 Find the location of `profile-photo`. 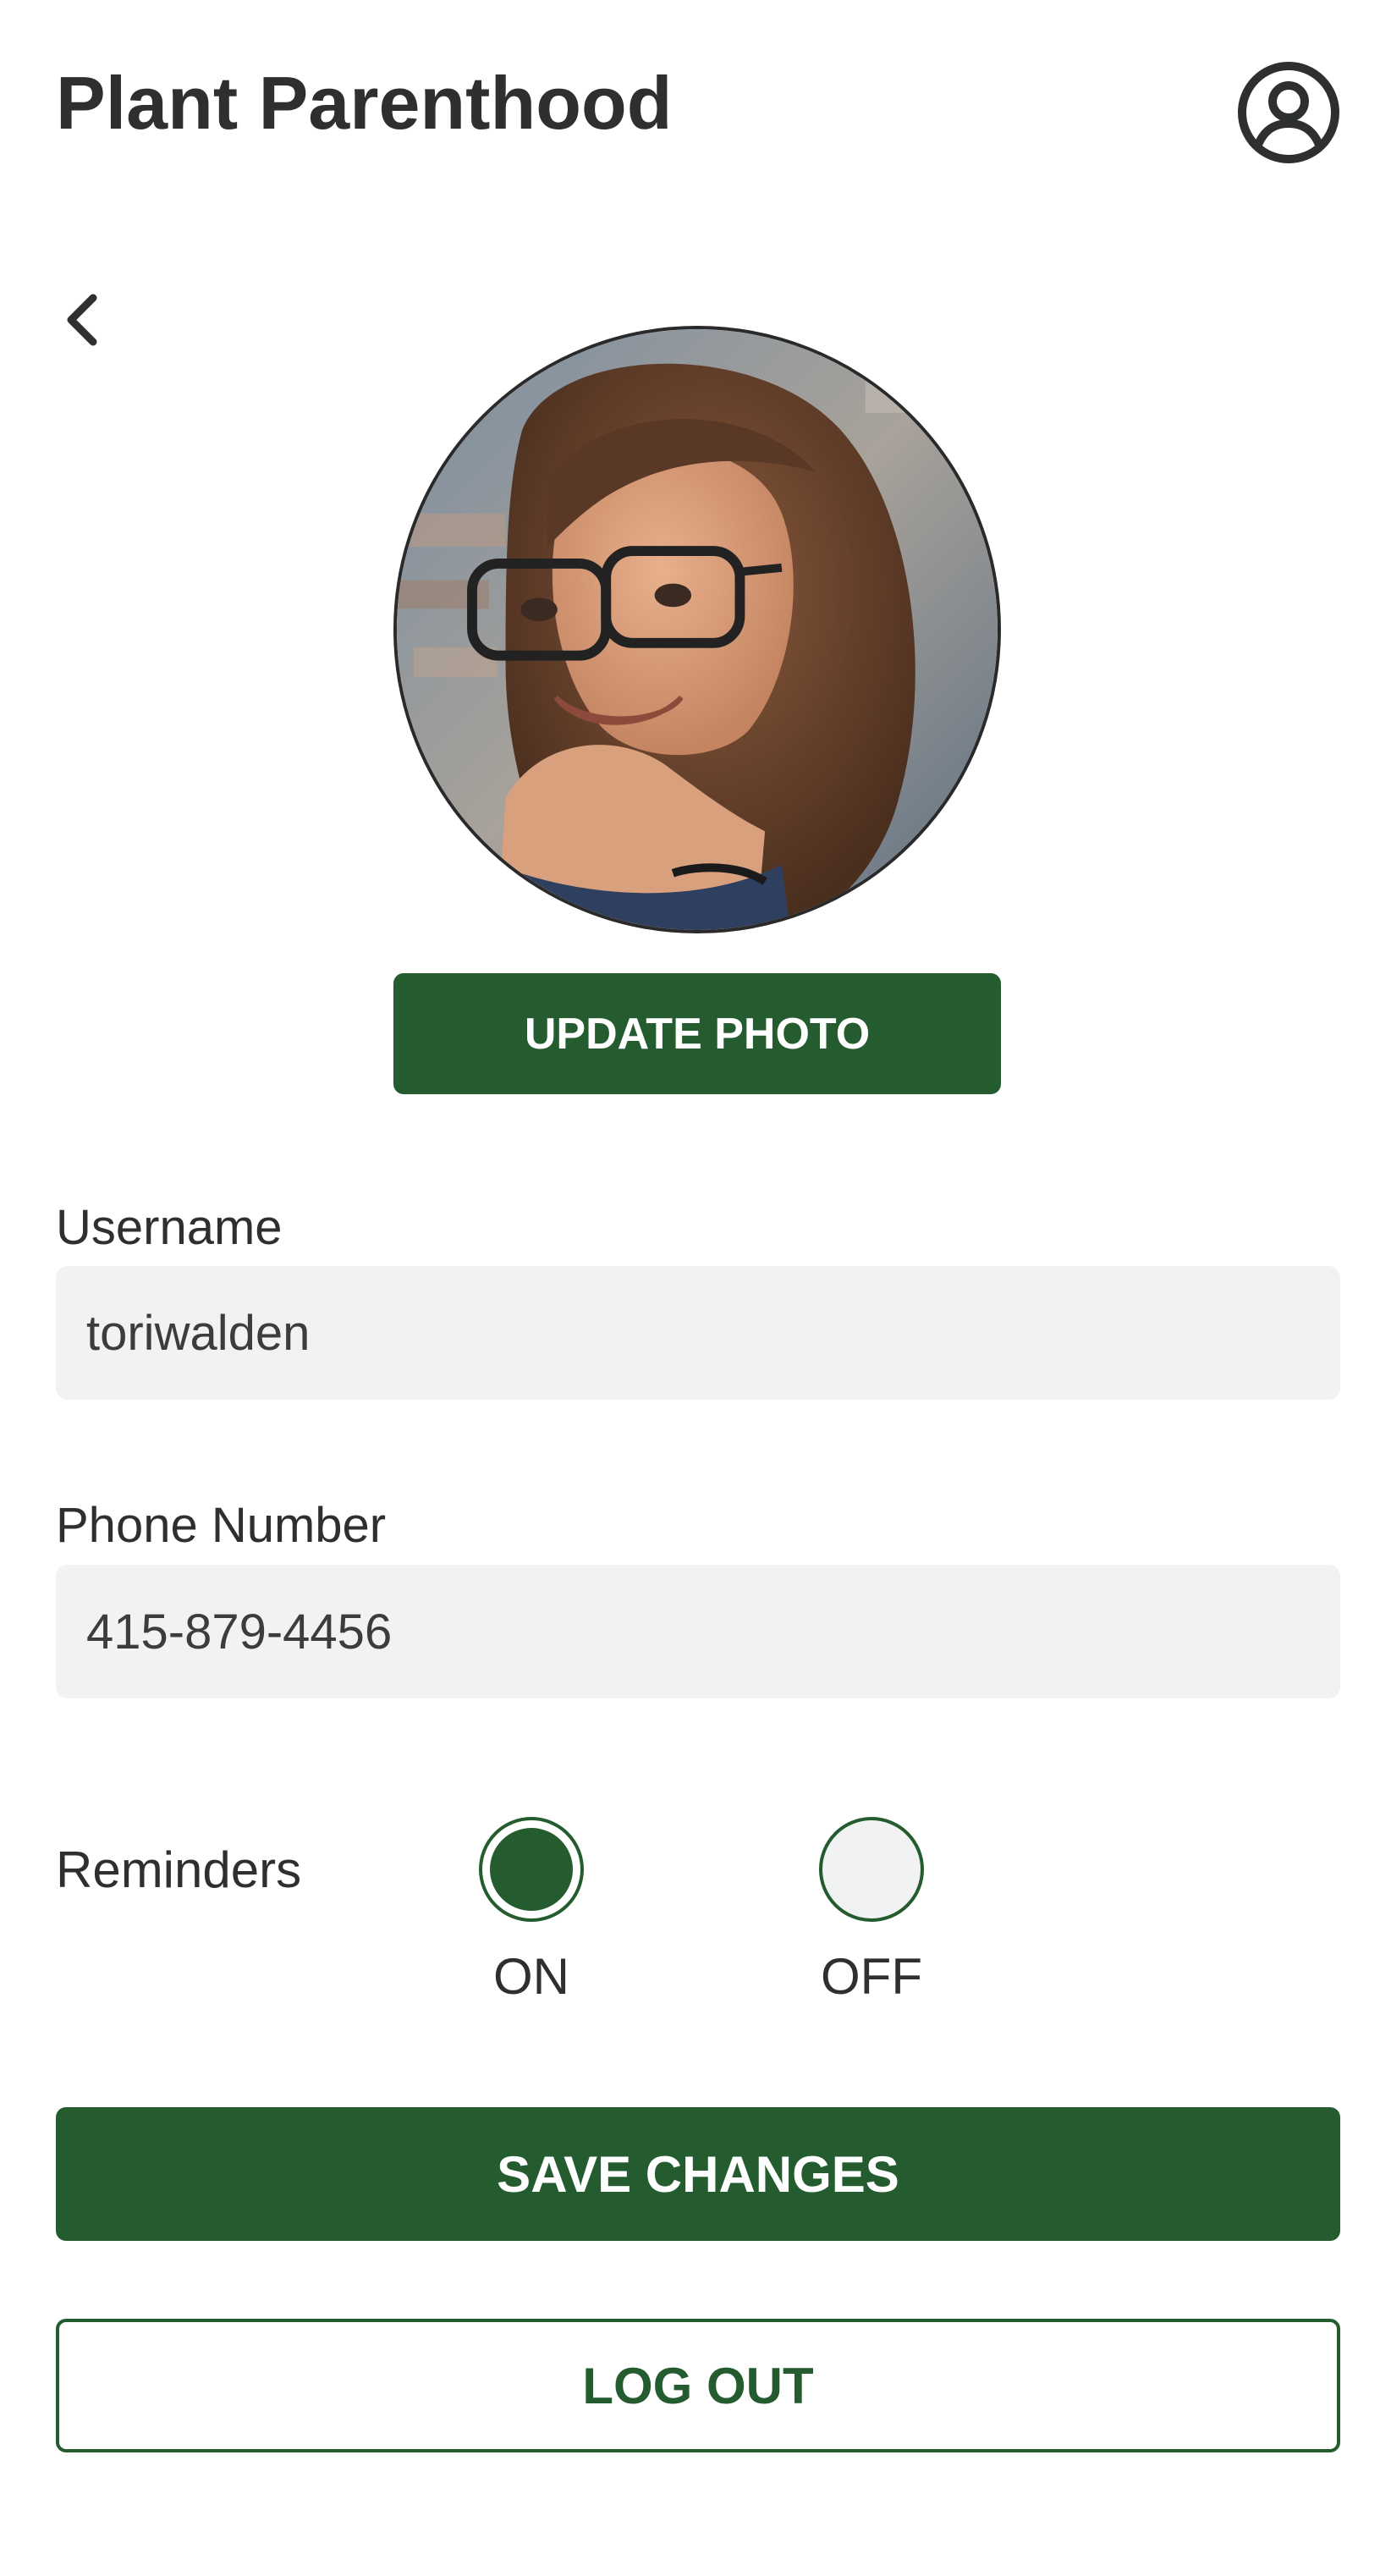

profile-photo is located at coordinates (697, 629).